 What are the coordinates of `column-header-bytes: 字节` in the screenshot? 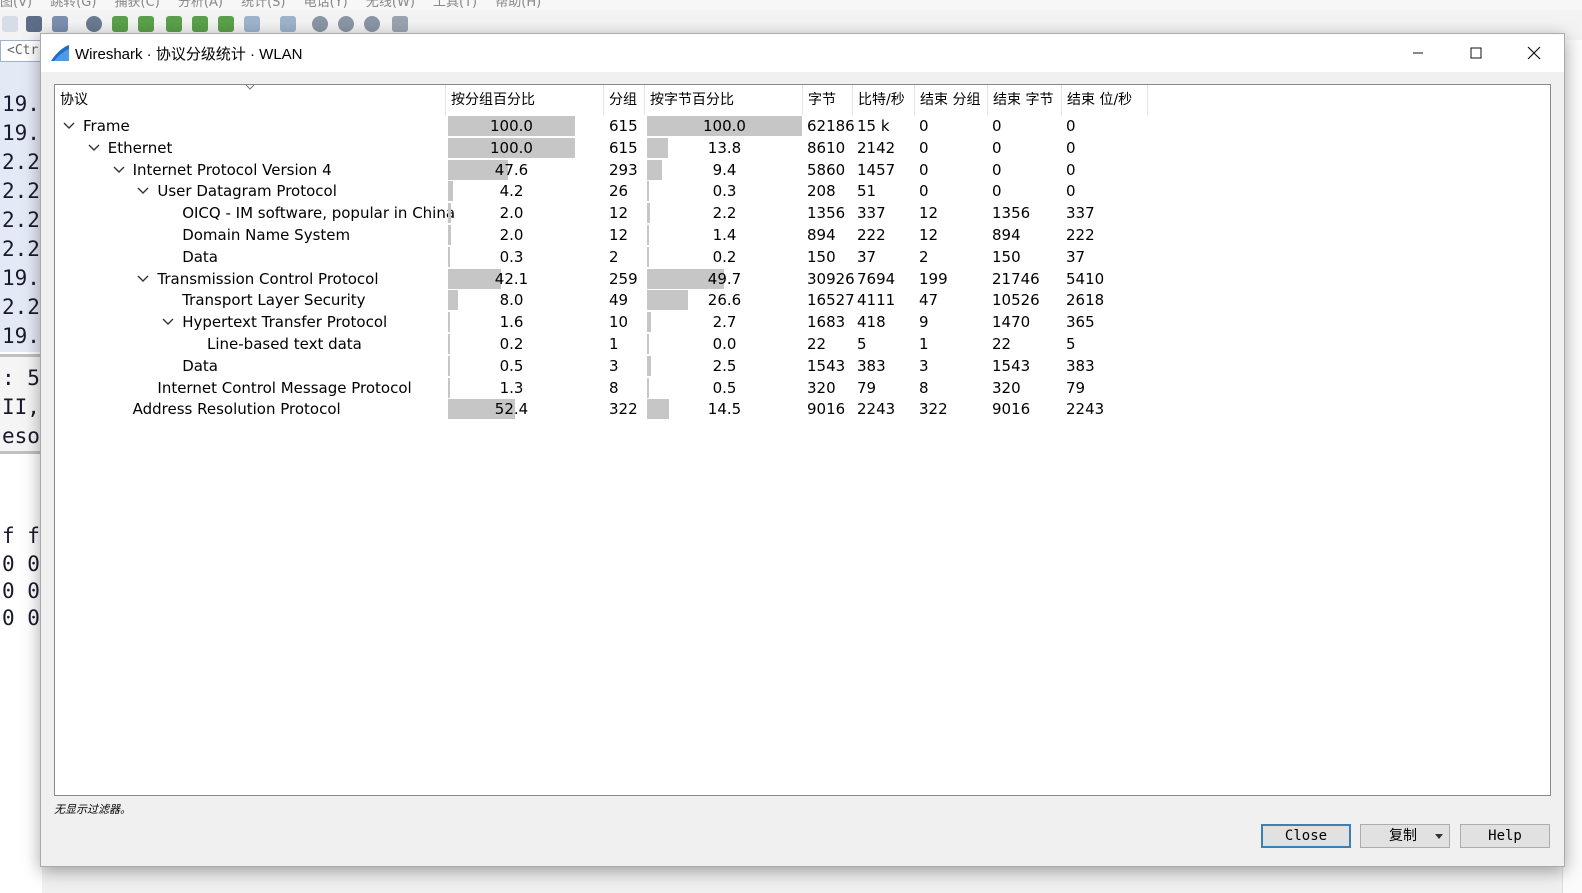 It's located at (828, 100).